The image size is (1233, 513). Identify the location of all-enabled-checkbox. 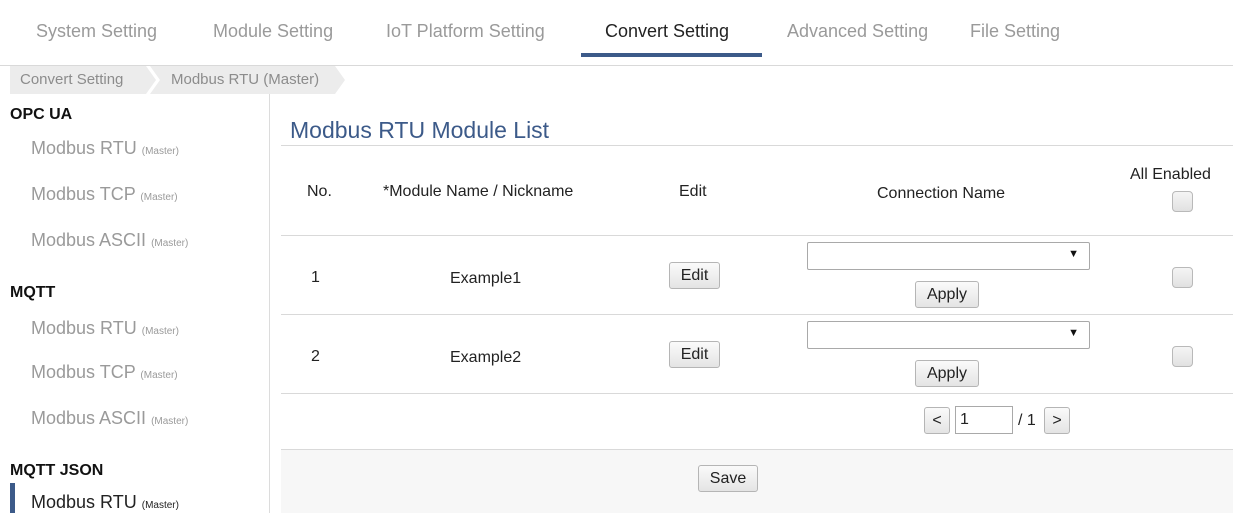
(1182, 201).